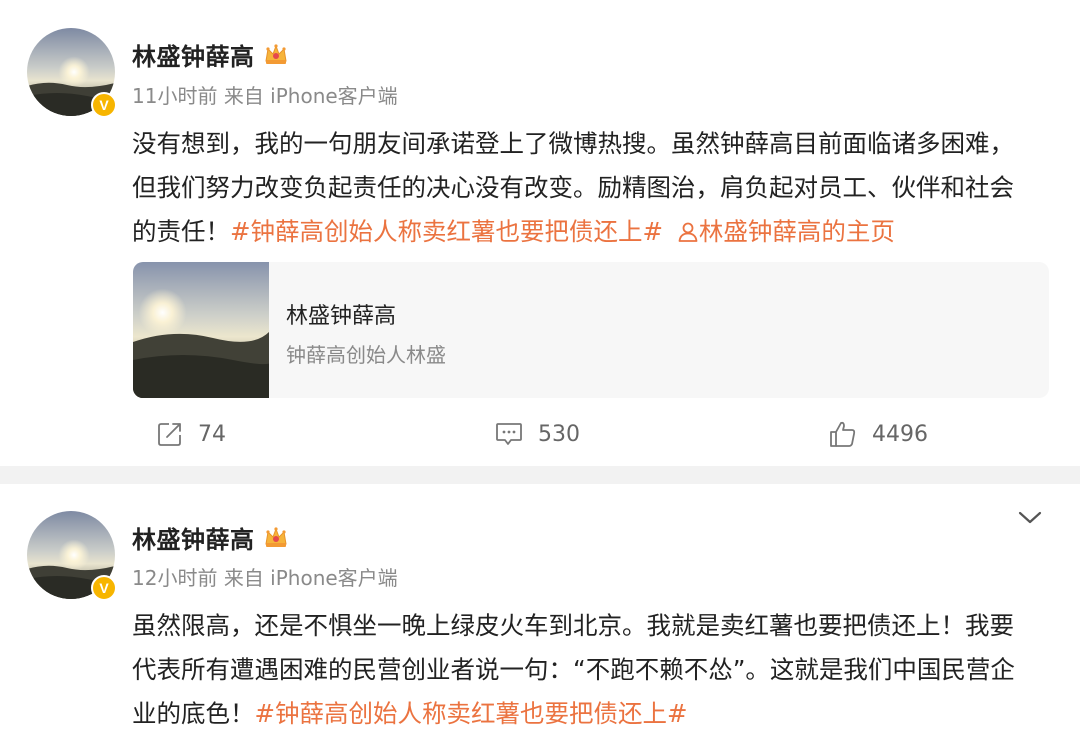 This screenshot has height=741, width=1080. Describe the element at coordinates (191, 434) in the screenshot. I see `repost-button: 74` at that location.